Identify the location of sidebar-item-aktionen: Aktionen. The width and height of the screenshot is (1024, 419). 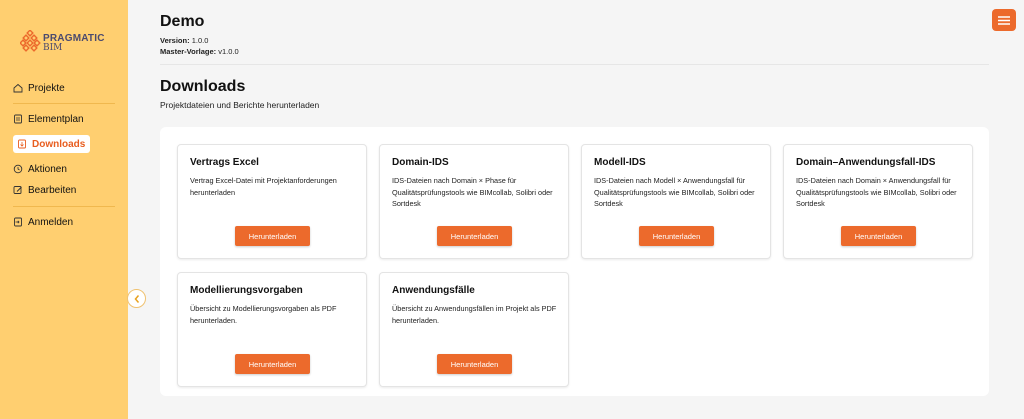
(40, 169).